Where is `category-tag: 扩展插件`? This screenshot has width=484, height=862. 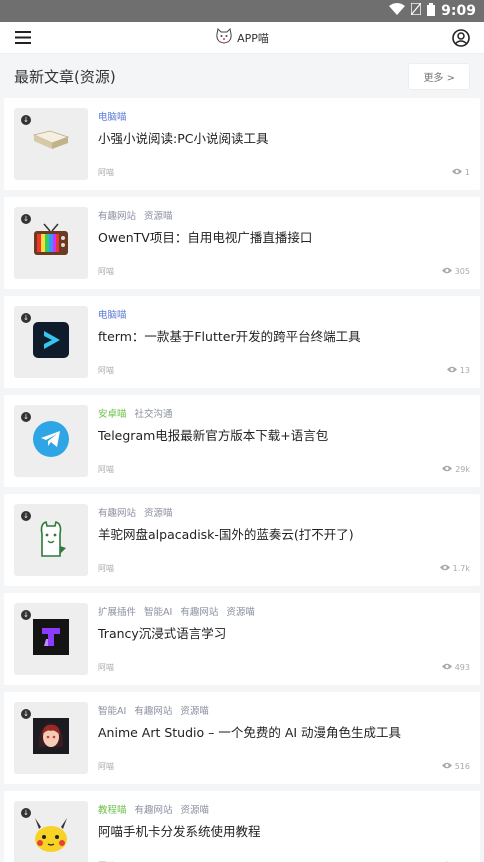 category-tag: 扩展插件 is located at coordinates (117, 611).